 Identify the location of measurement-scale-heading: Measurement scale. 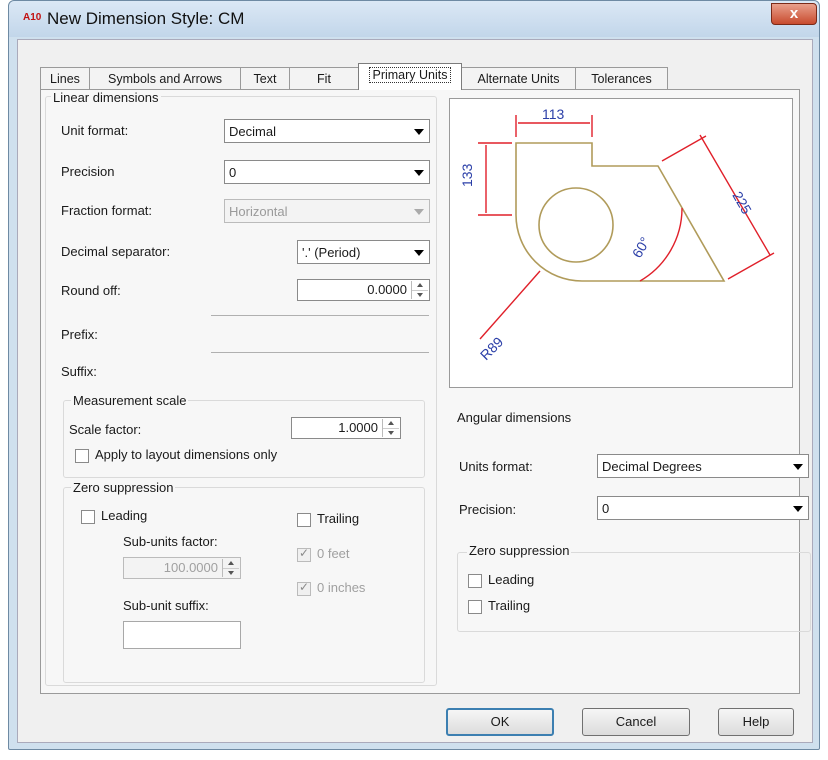
(130, 400).